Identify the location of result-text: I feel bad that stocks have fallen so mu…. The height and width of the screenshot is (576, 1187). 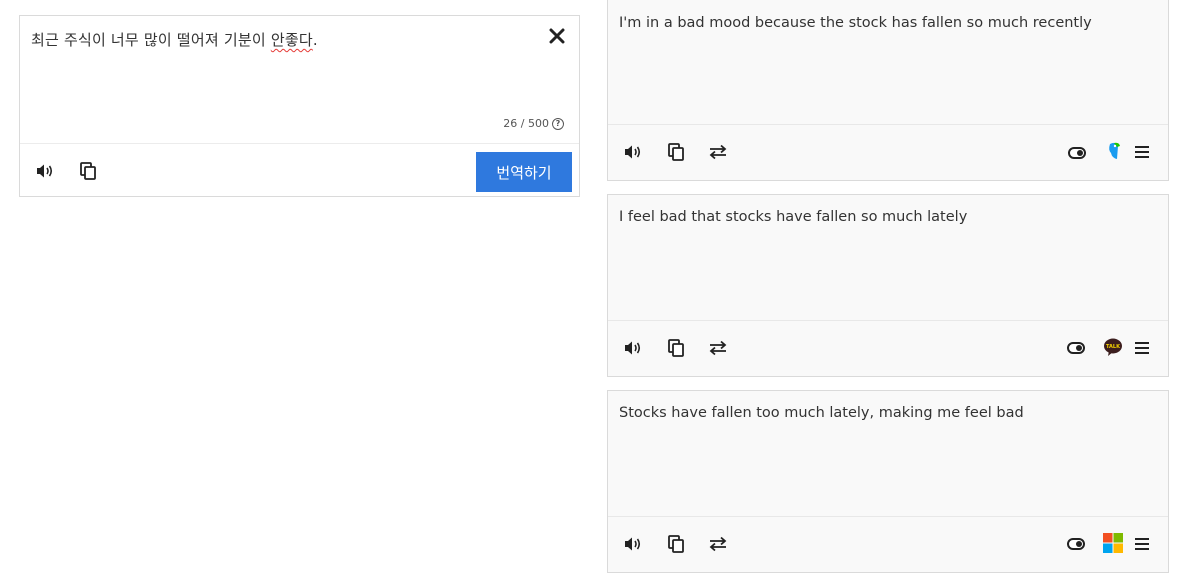
(793, 217).